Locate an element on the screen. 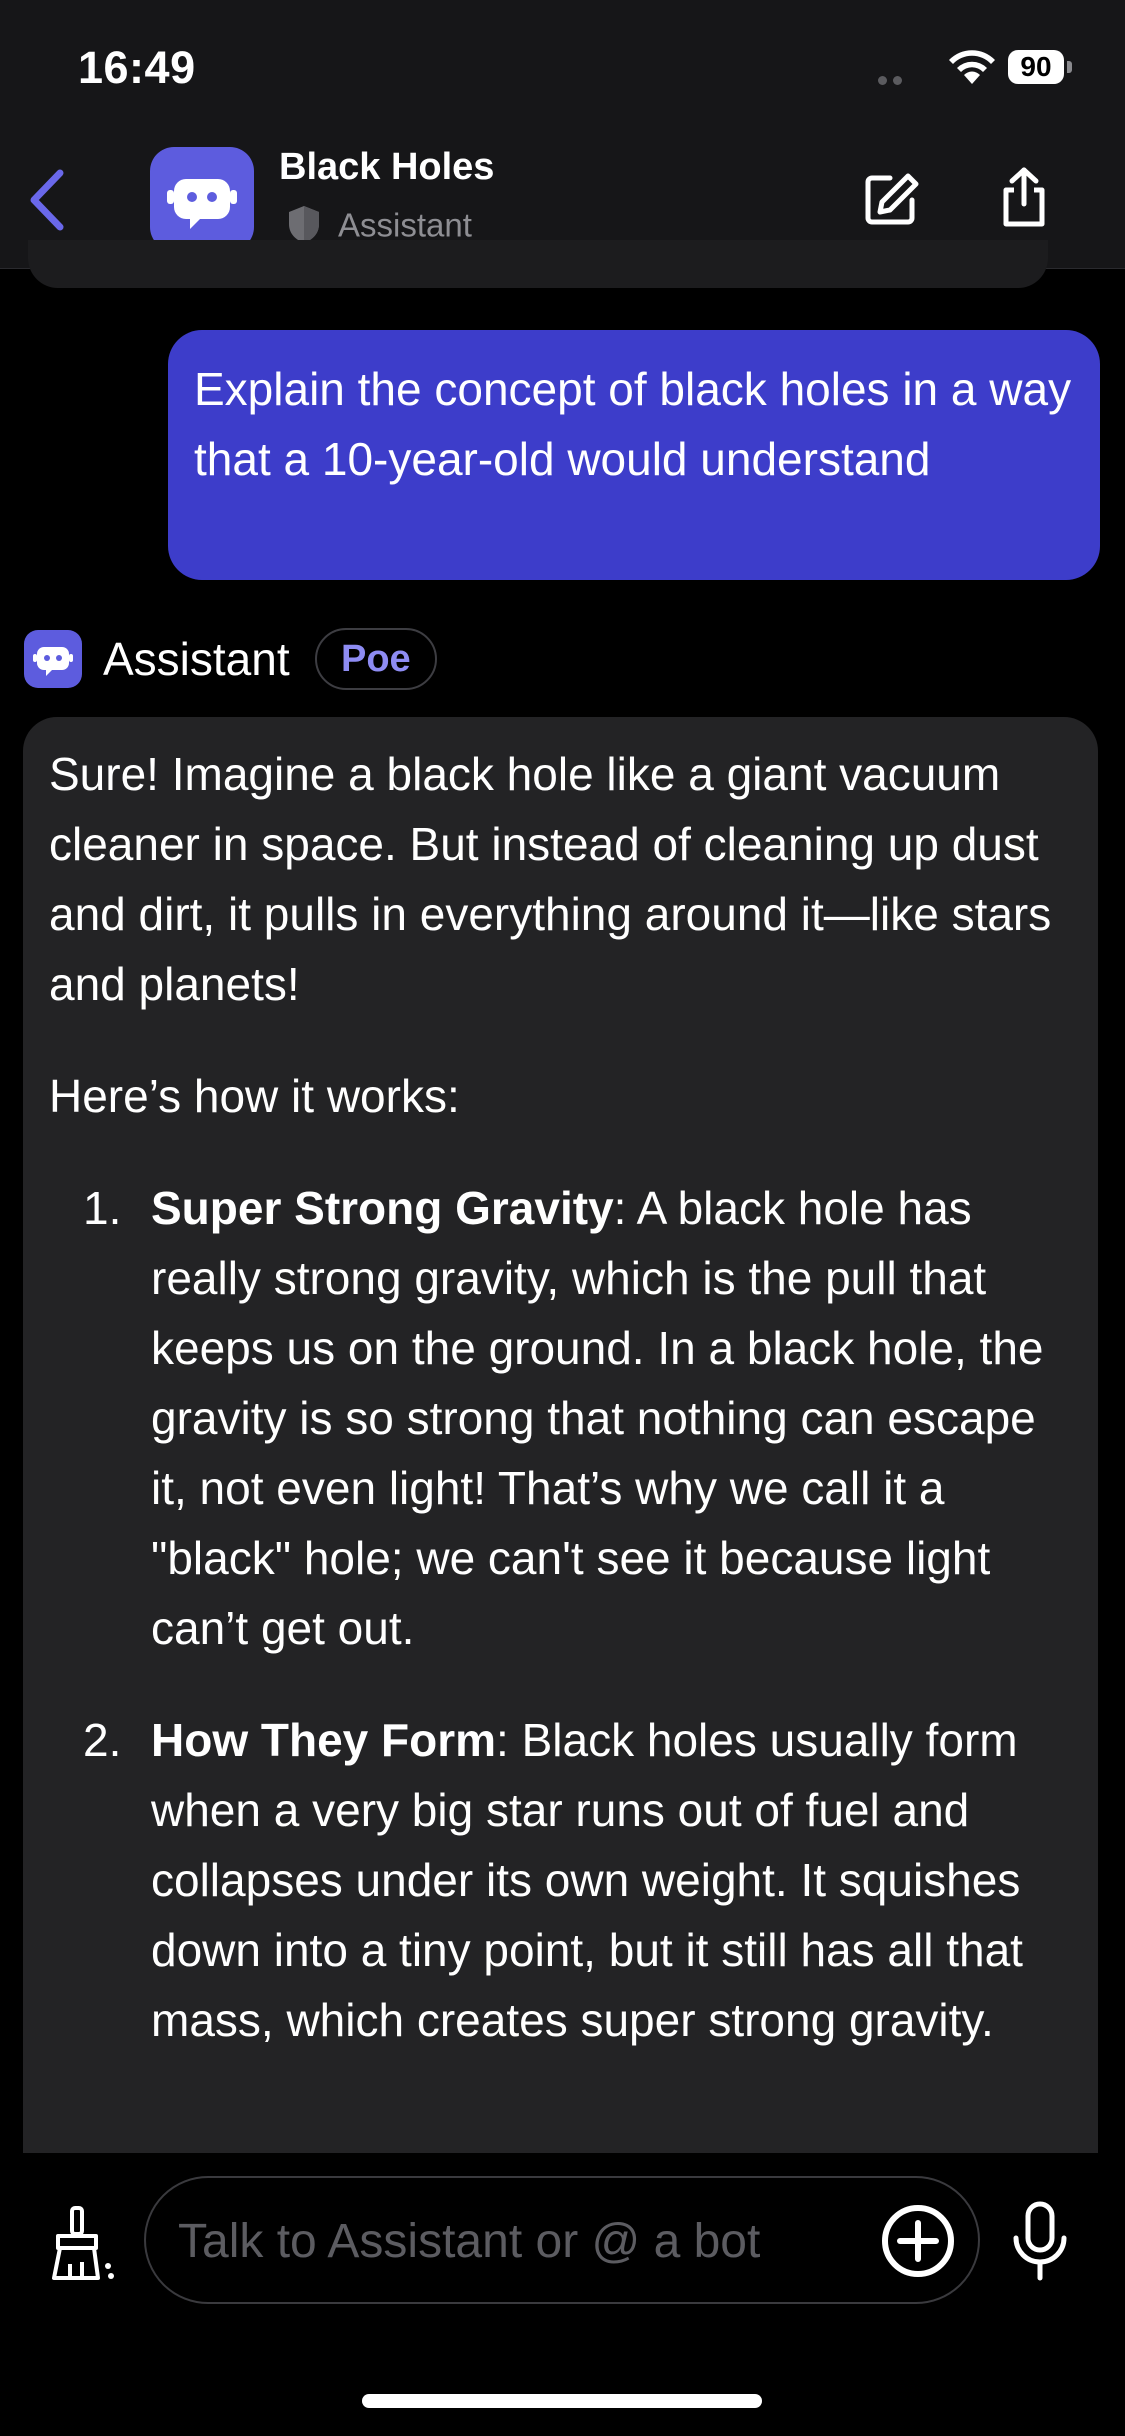  share-icon is located at coordinates (1024, 197).